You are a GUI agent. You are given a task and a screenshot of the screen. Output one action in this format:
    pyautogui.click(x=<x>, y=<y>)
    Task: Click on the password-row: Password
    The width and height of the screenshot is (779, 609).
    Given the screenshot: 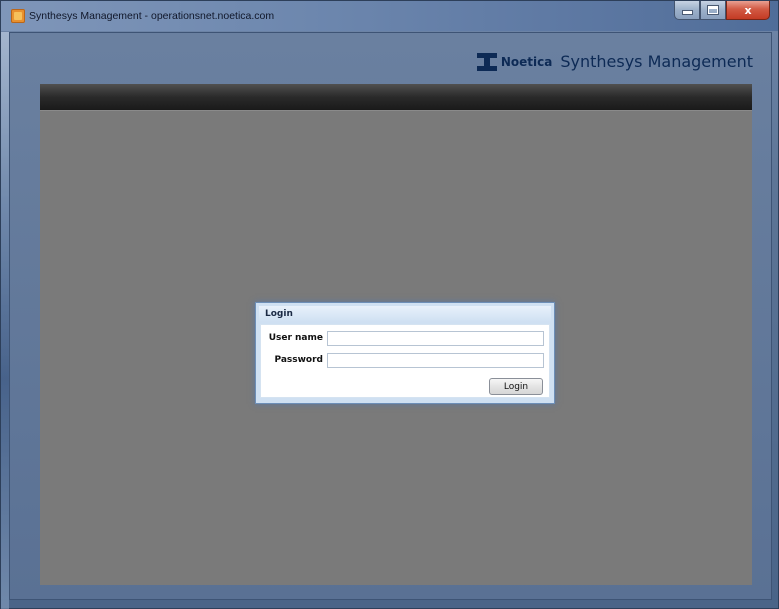 What is the action you would take?
    pyautogui.click(x=405, y=361)
    